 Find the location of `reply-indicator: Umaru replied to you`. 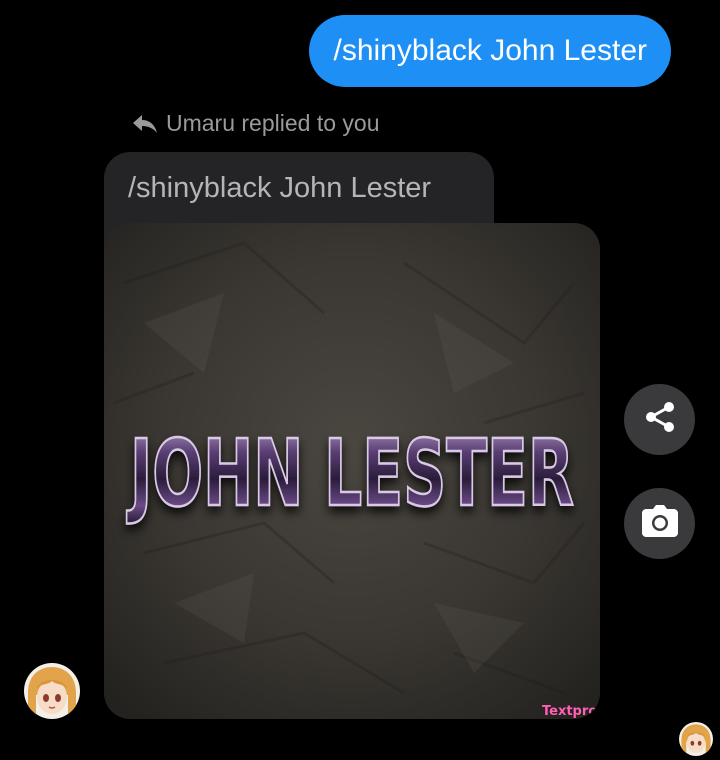

reply-indicator: Umaru replied to you is located at coordinates (256, 123).